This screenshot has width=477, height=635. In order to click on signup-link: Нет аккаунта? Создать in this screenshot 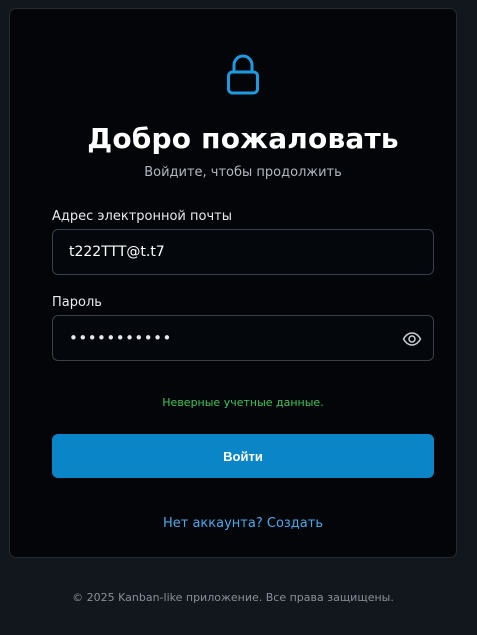, I will do `click(243, 523)`.